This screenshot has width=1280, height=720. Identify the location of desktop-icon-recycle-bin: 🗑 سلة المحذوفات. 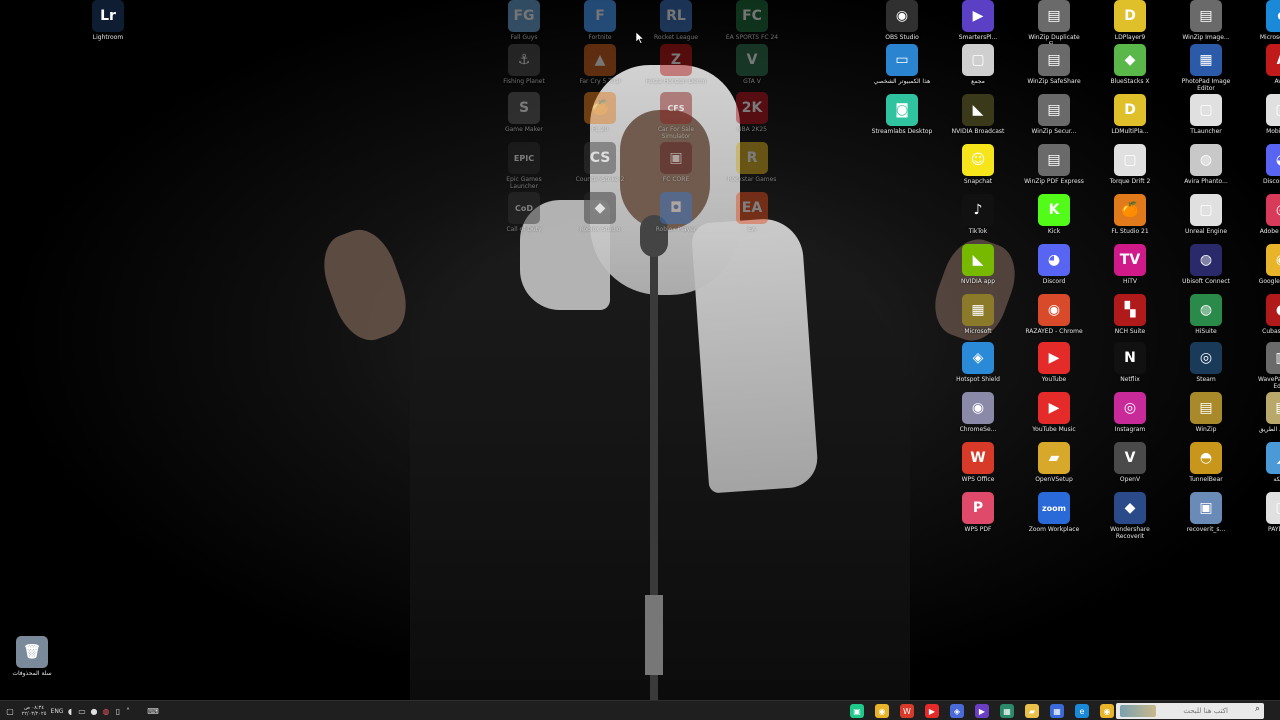
(32, 664).